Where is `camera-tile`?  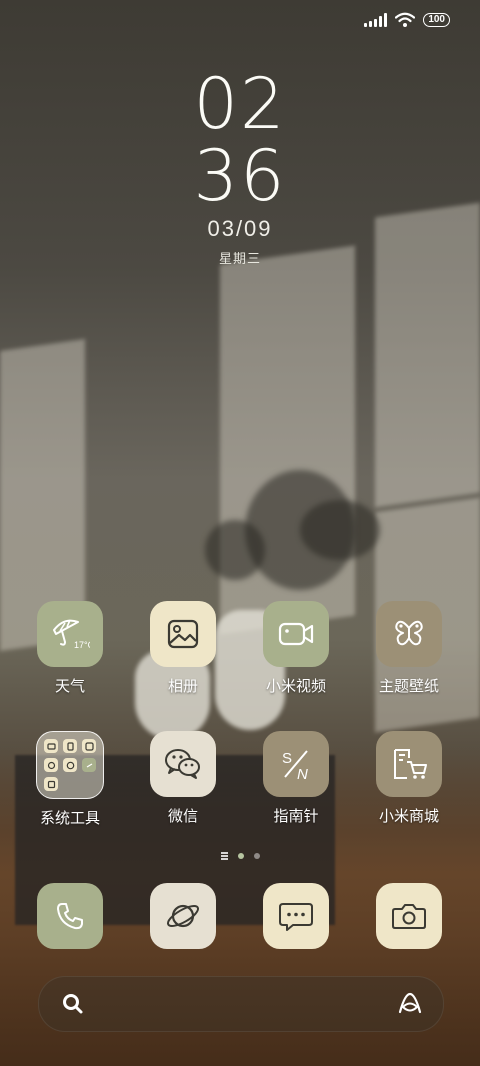 camera-tile is located at coordinates (409, 916).